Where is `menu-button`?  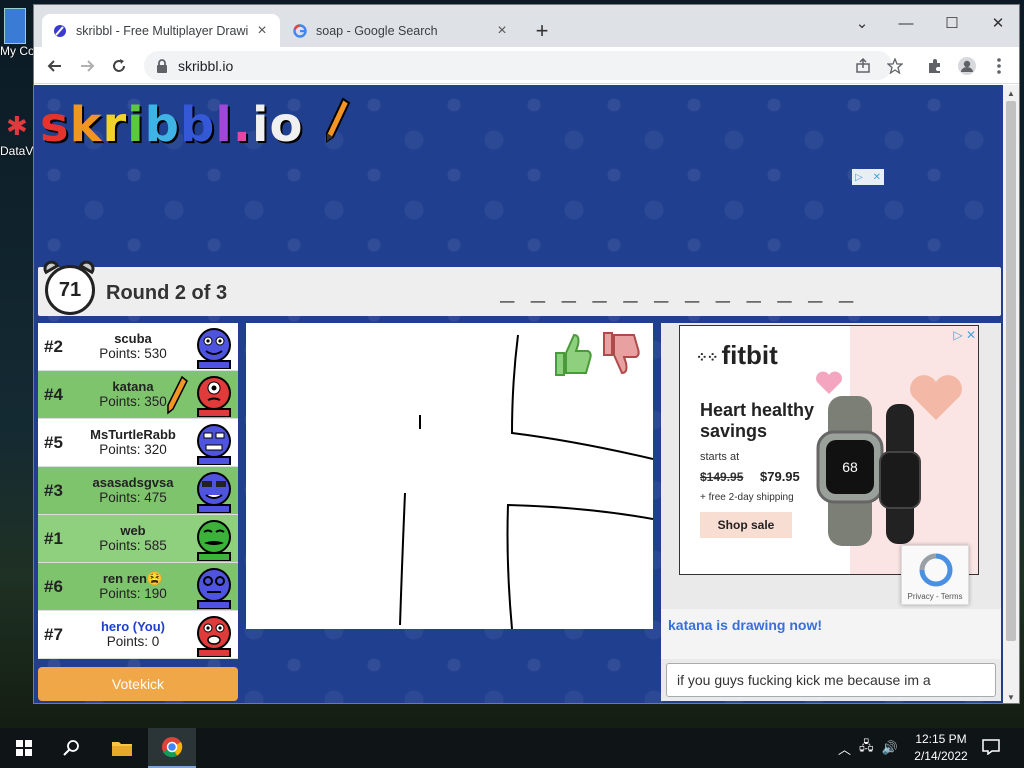
menu-button is located at coordinates (999, 66).